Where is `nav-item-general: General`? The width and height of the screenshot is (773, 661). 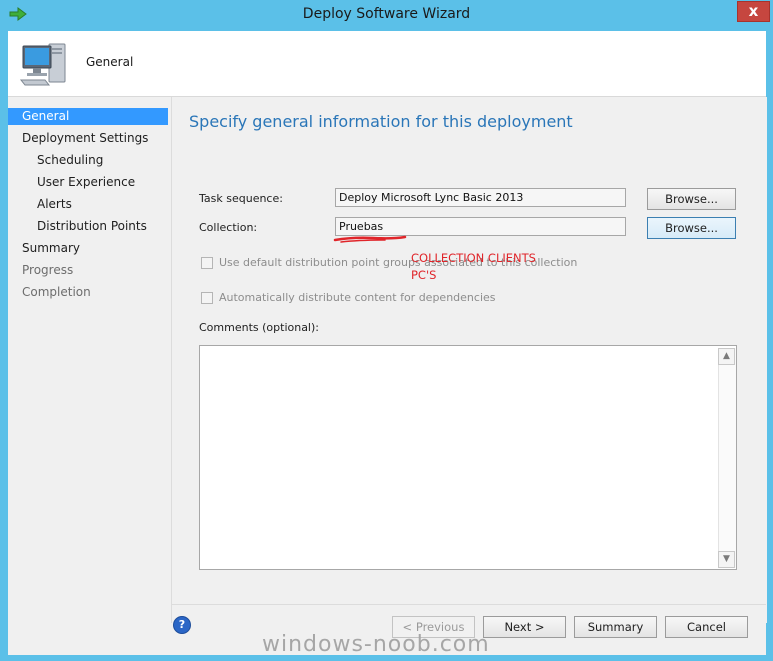 nav-item-general: General is located at coordinates (88, 116).